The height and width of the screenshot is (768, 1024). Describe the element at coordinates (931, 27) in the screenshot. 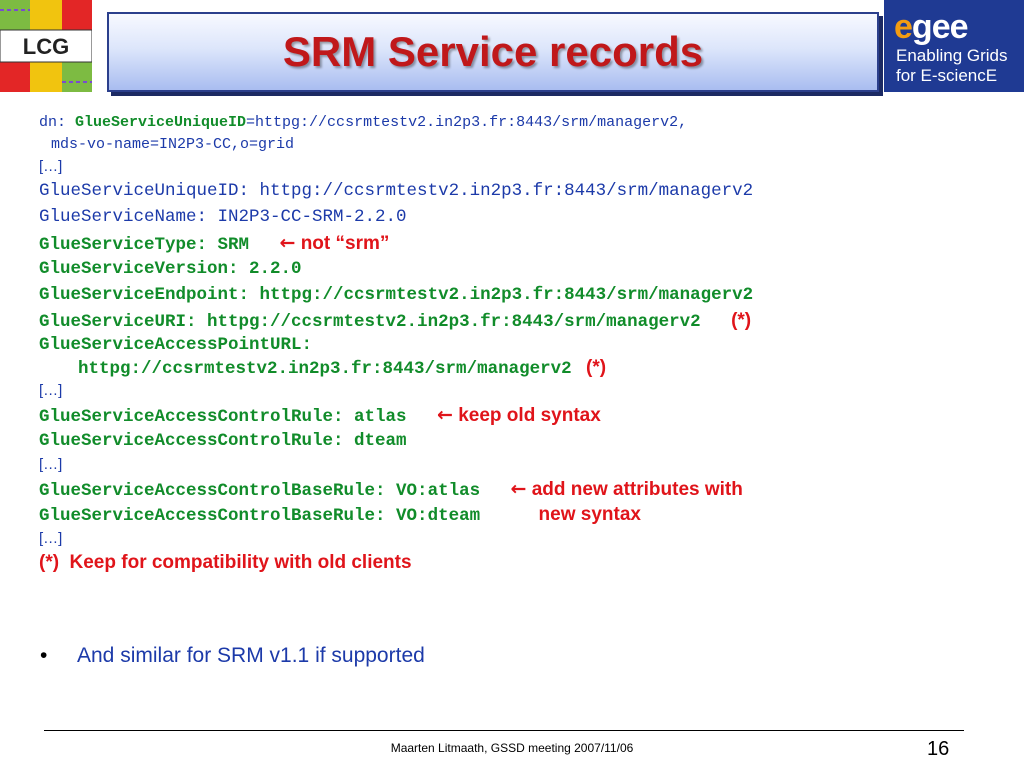

I see `egee-wordmark: egee` at that location.